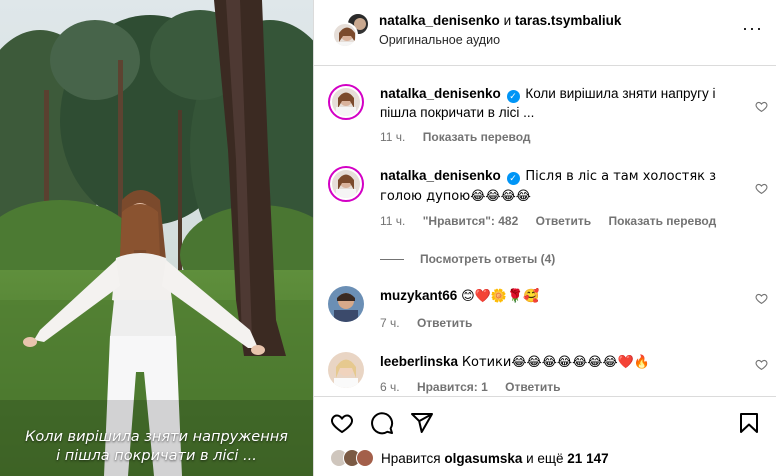 This screenshot has height=476, width=776. I want to click on divider-line, so click(392, 259).